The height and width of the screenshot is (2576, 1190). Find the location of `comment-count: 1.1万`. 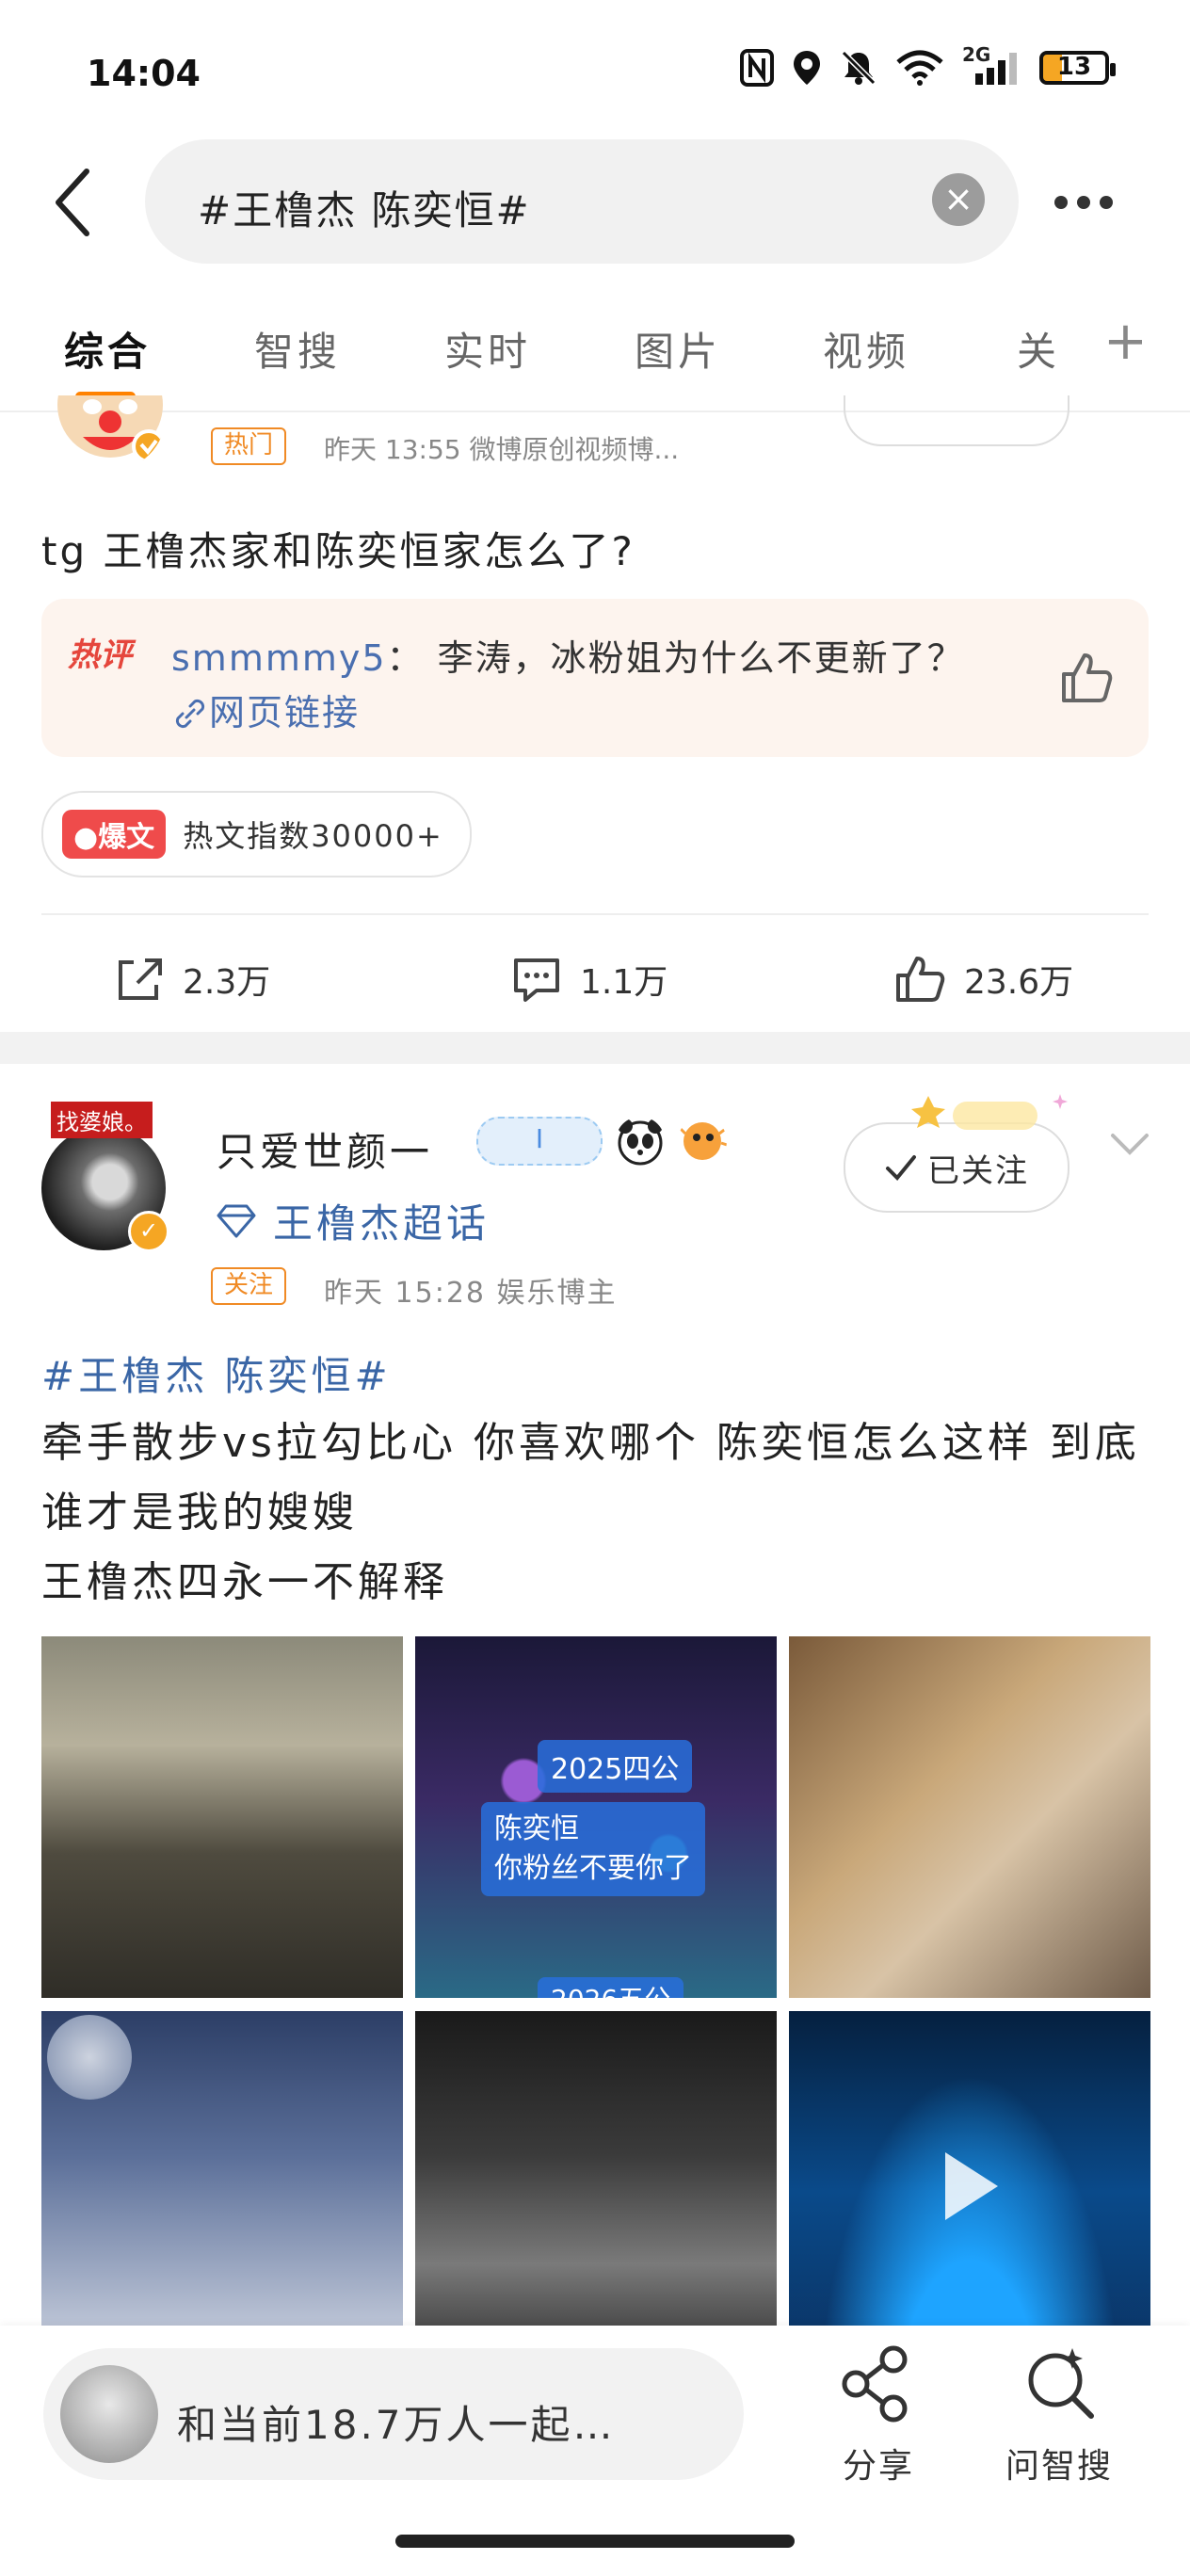

comment-count: 1.1万 is located at coordinates (624, 982).